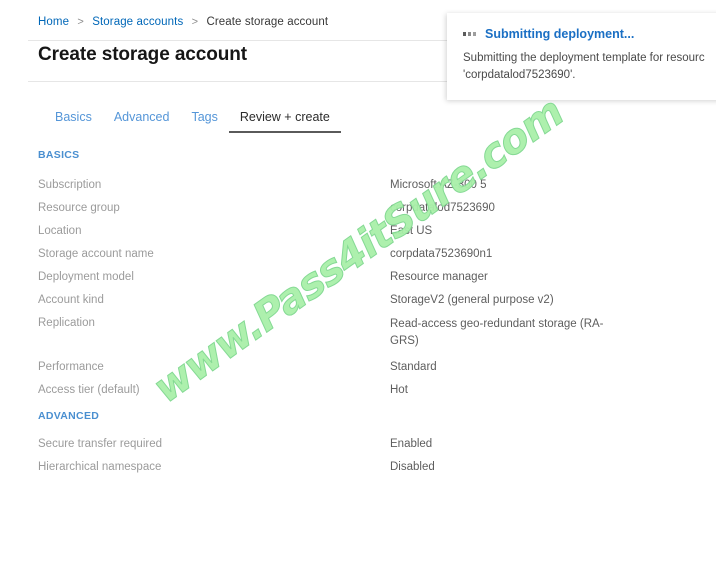 The image size is (716, 561). I want to click on tab-bar: Basics Advanced Tags Review + create, so click(192, 121).